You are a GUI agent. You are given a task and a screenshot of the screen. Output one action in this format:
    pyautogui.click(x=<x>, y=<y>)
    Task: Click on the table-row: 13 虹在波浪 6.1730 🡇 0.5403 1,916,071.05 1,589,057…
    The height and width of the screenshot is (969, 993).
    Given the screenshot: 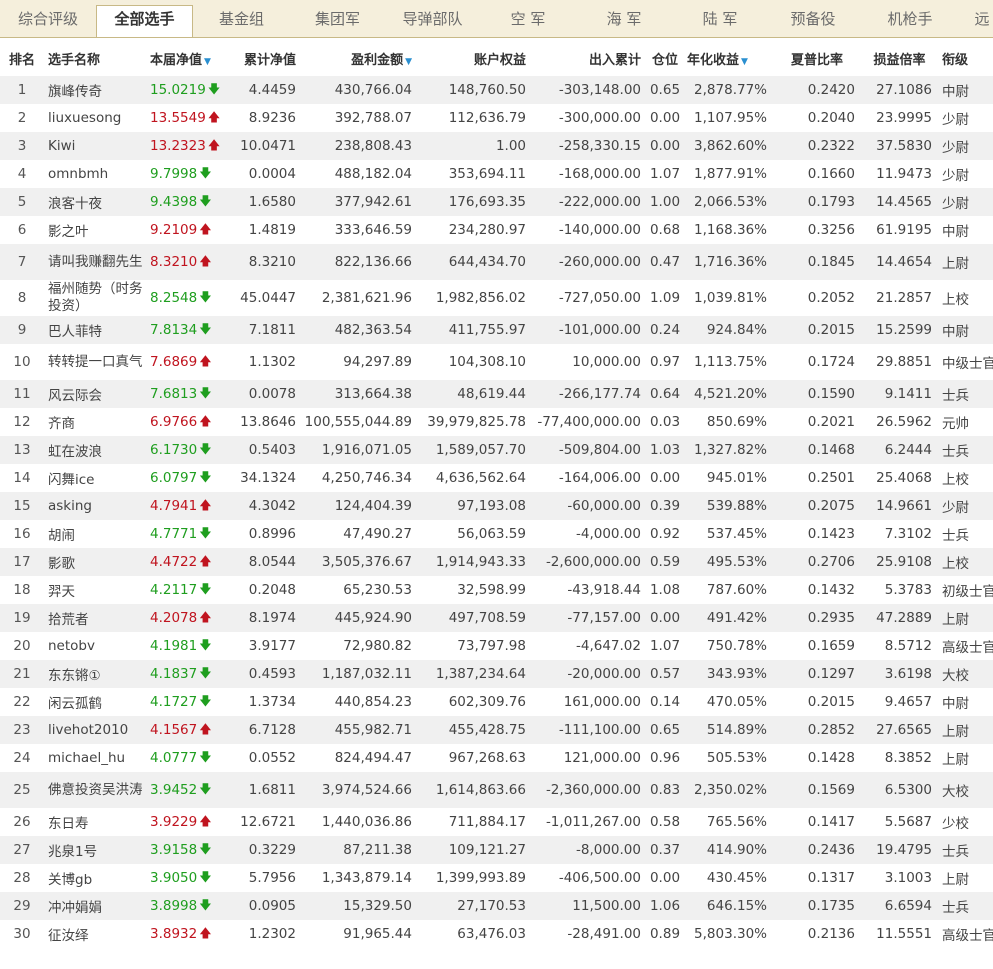 What is the action you would take?
    pyautogui.click(x=496, y=450)
    